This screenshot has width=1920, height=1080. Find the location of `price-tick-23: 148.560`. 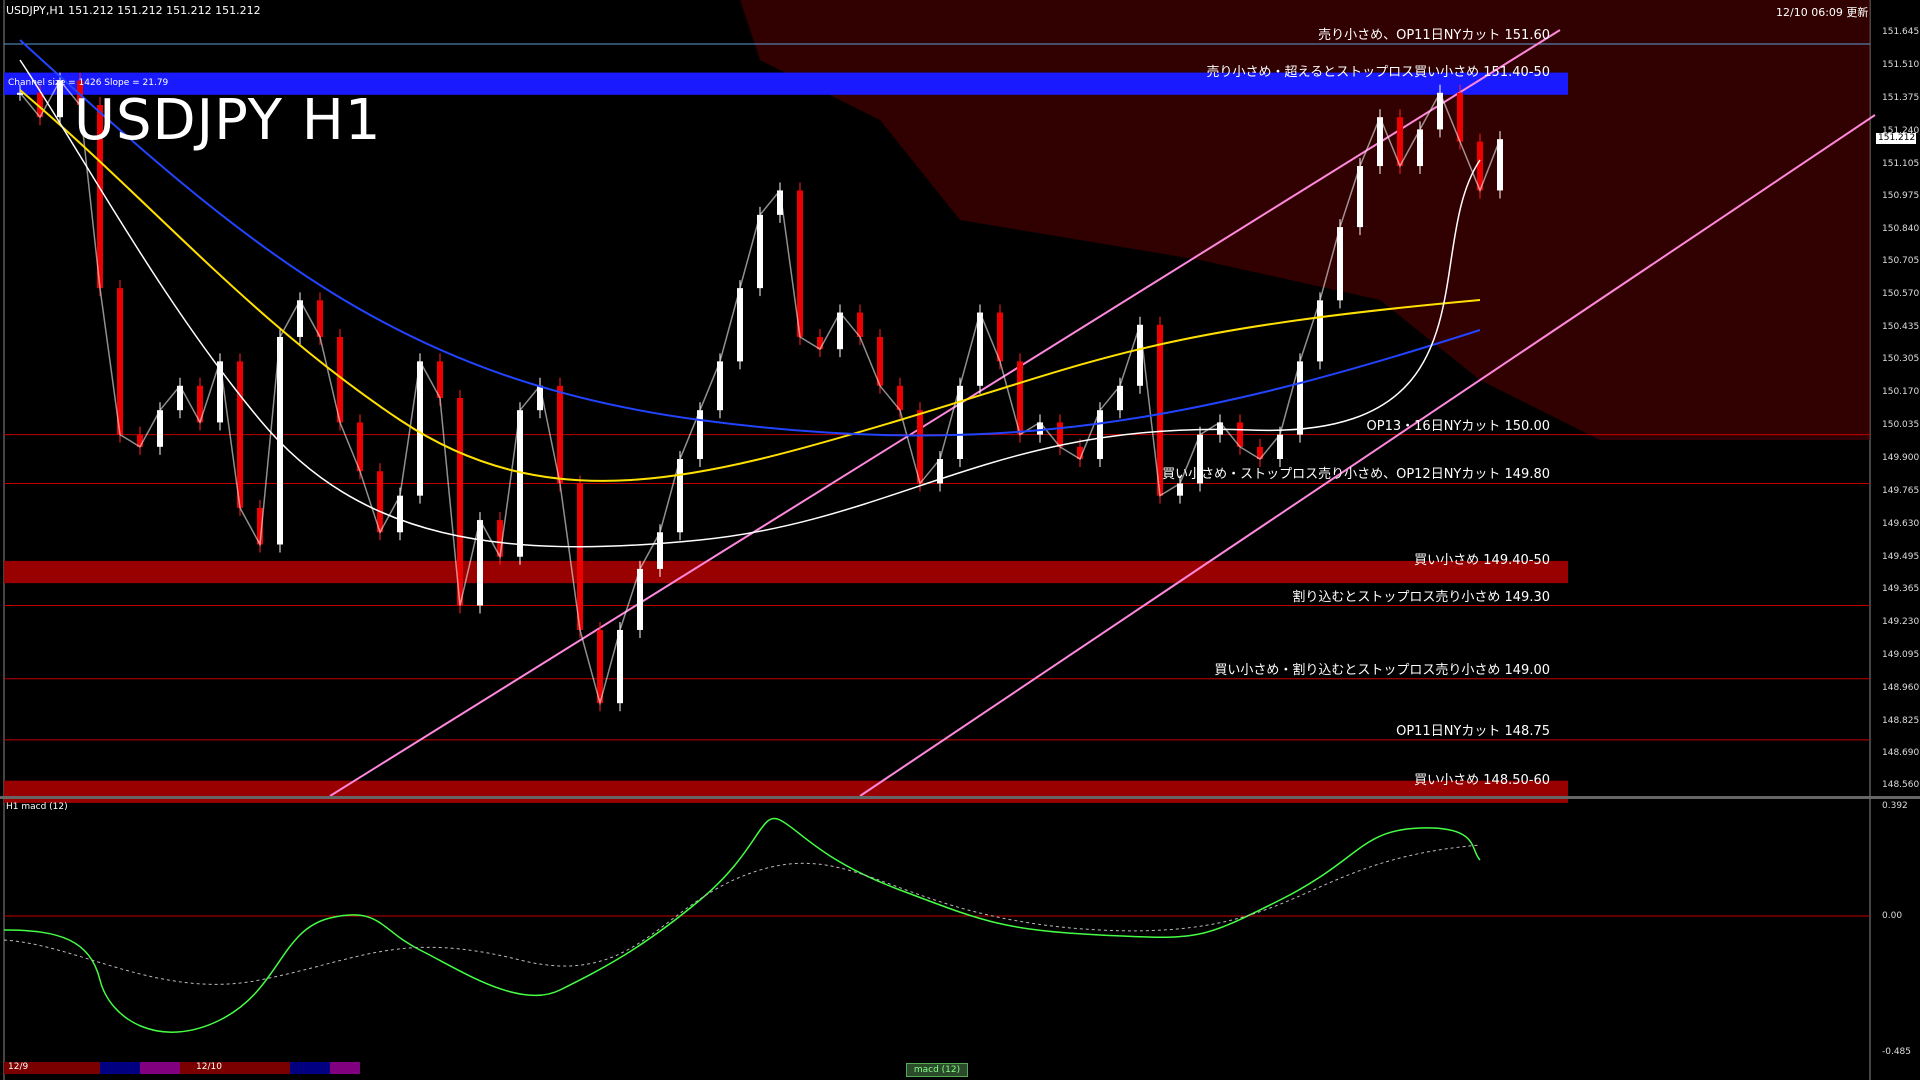

price-tick-23: 148.560 is located at coordinates (1901, 785).